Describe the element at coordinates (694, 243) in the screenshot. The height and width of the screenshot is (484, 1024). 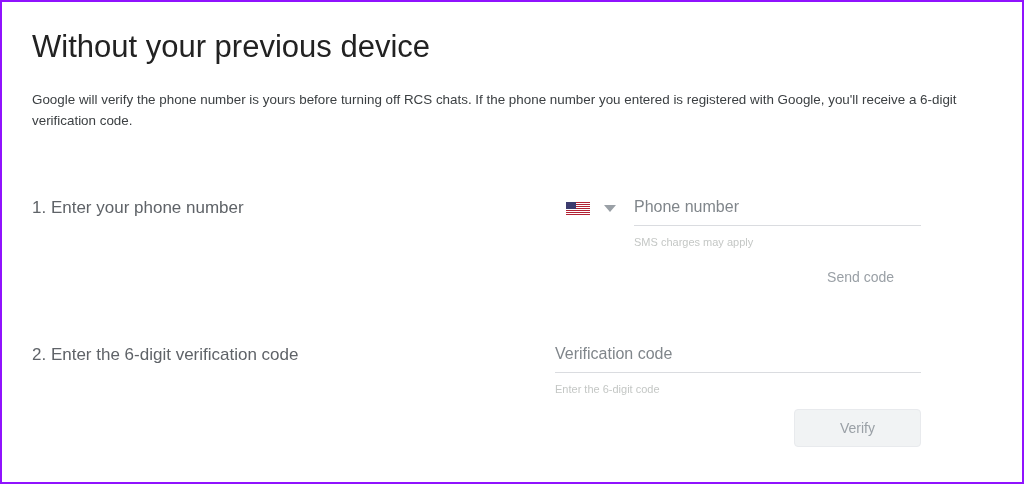
I see `hint-text: SMS charges may apply` at that location.